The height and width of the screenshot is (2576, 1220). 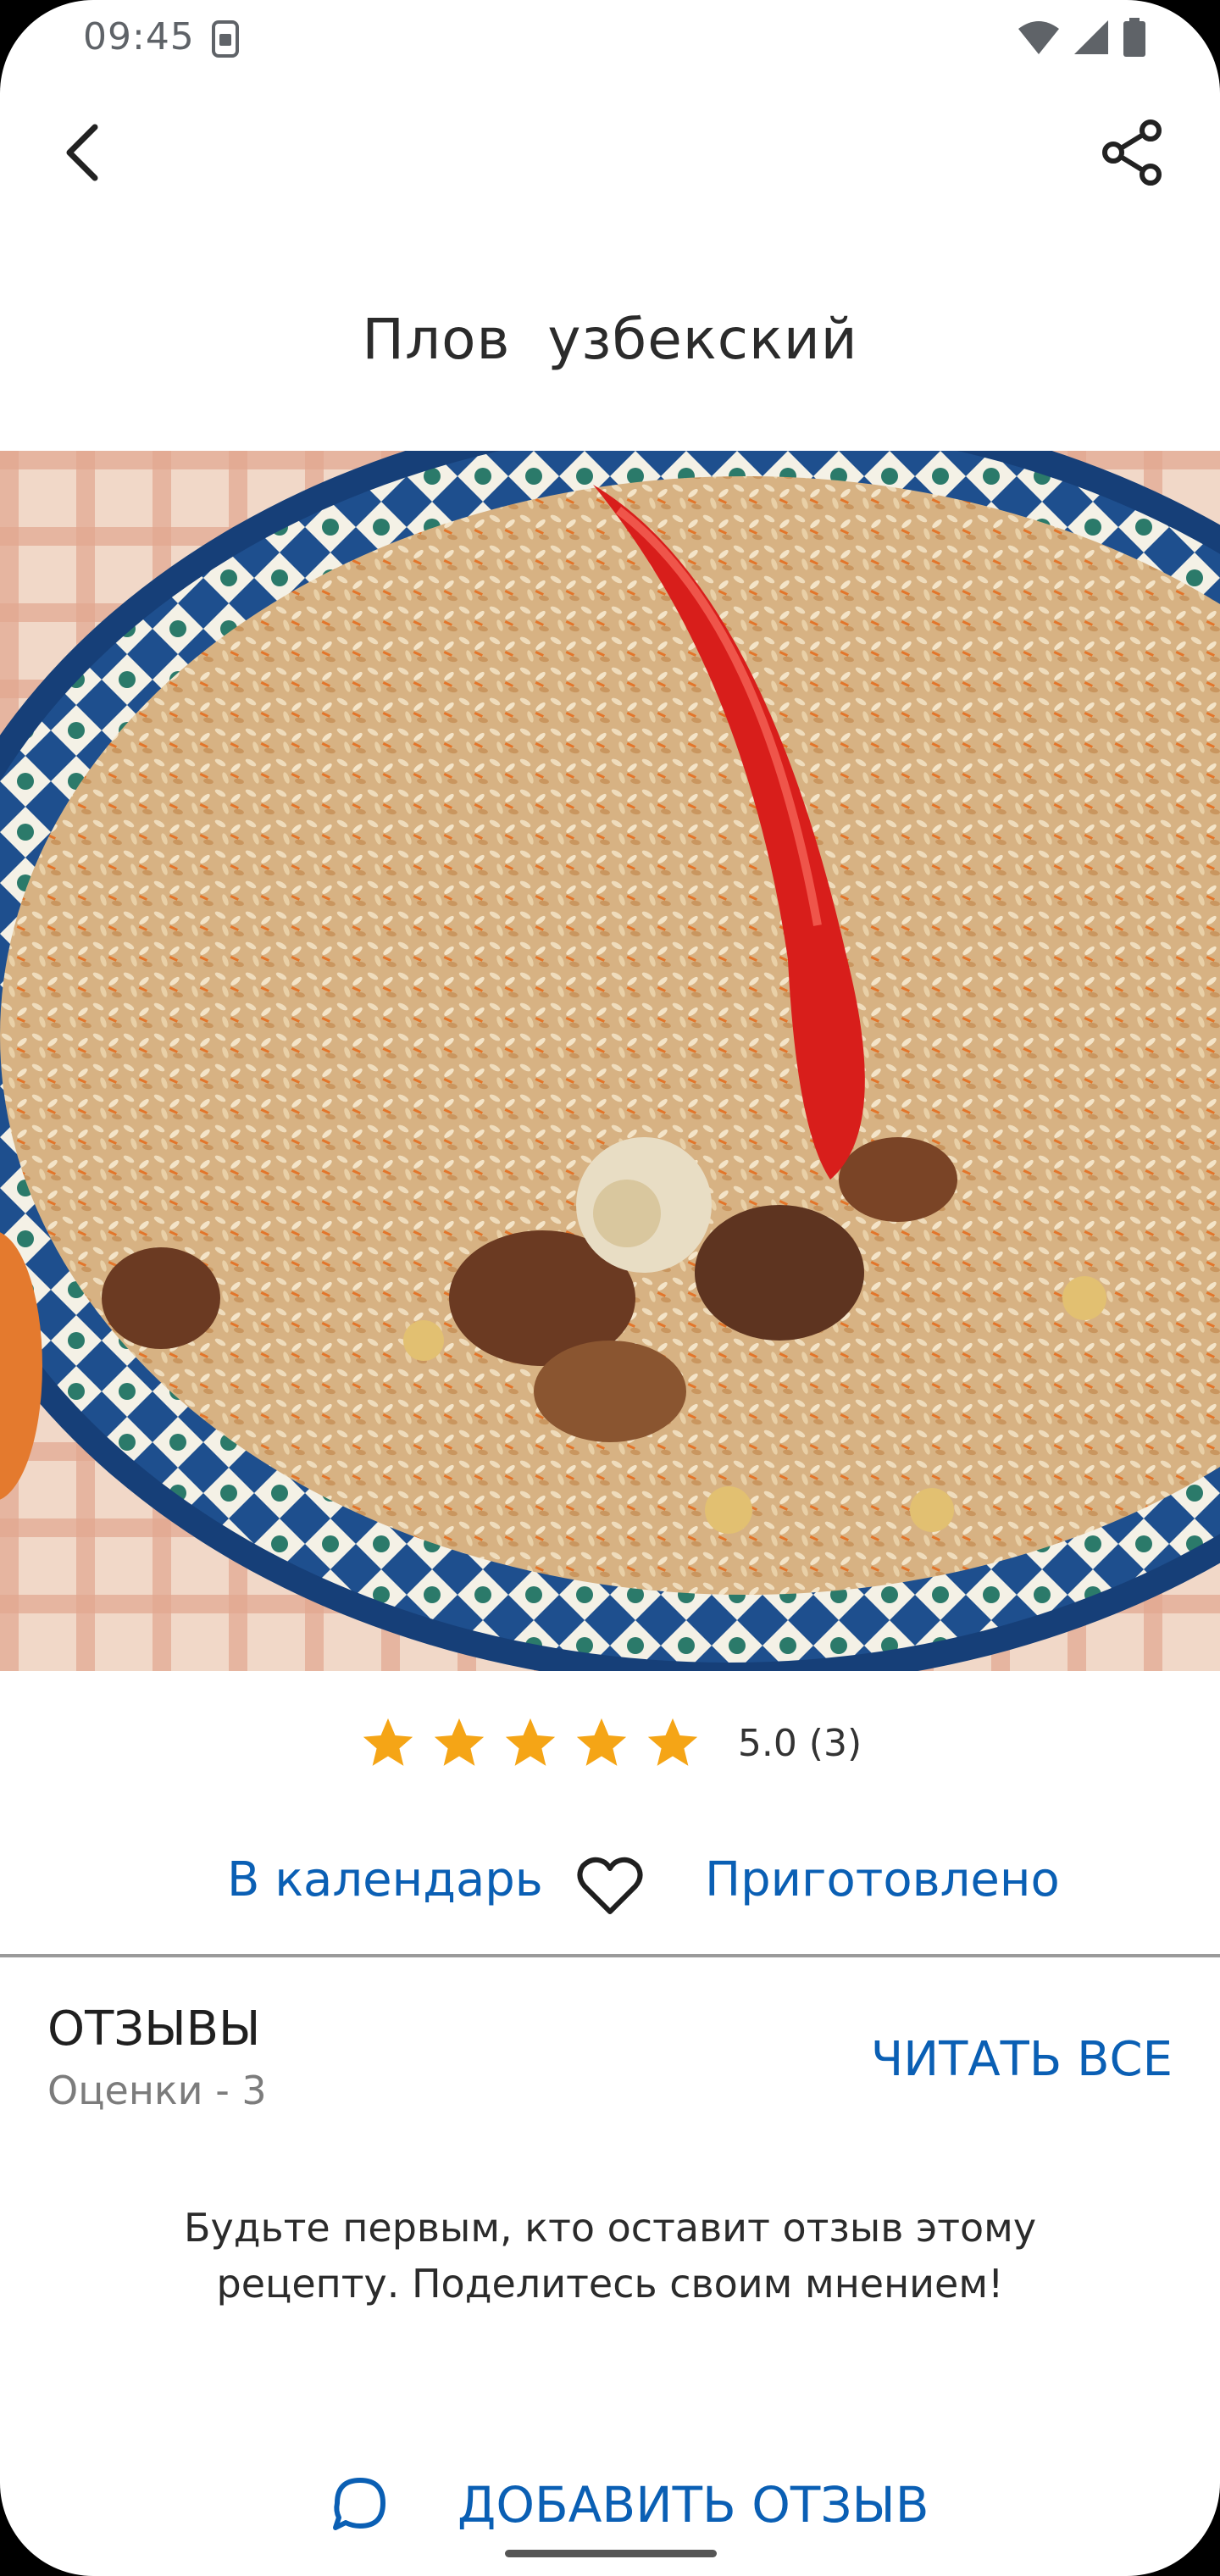 What do you see at coordinates (1134, 37) in the screenshot?
I see `battery-icon` at bounding box center [1134, 37].